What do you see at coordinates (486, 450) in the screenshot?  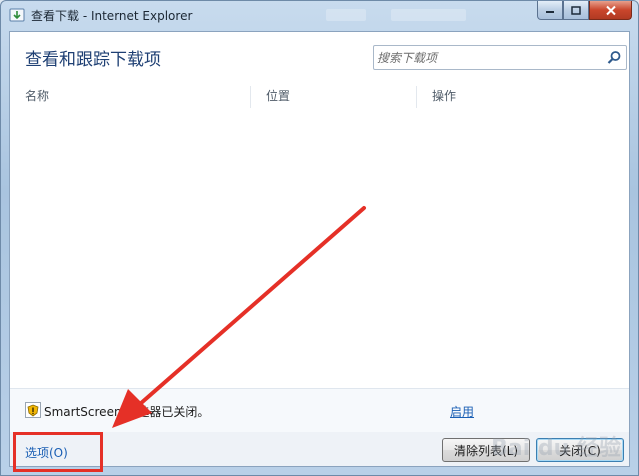 I see `clear-list-button: 清除列表(L)` at bounding box center [486, 450].